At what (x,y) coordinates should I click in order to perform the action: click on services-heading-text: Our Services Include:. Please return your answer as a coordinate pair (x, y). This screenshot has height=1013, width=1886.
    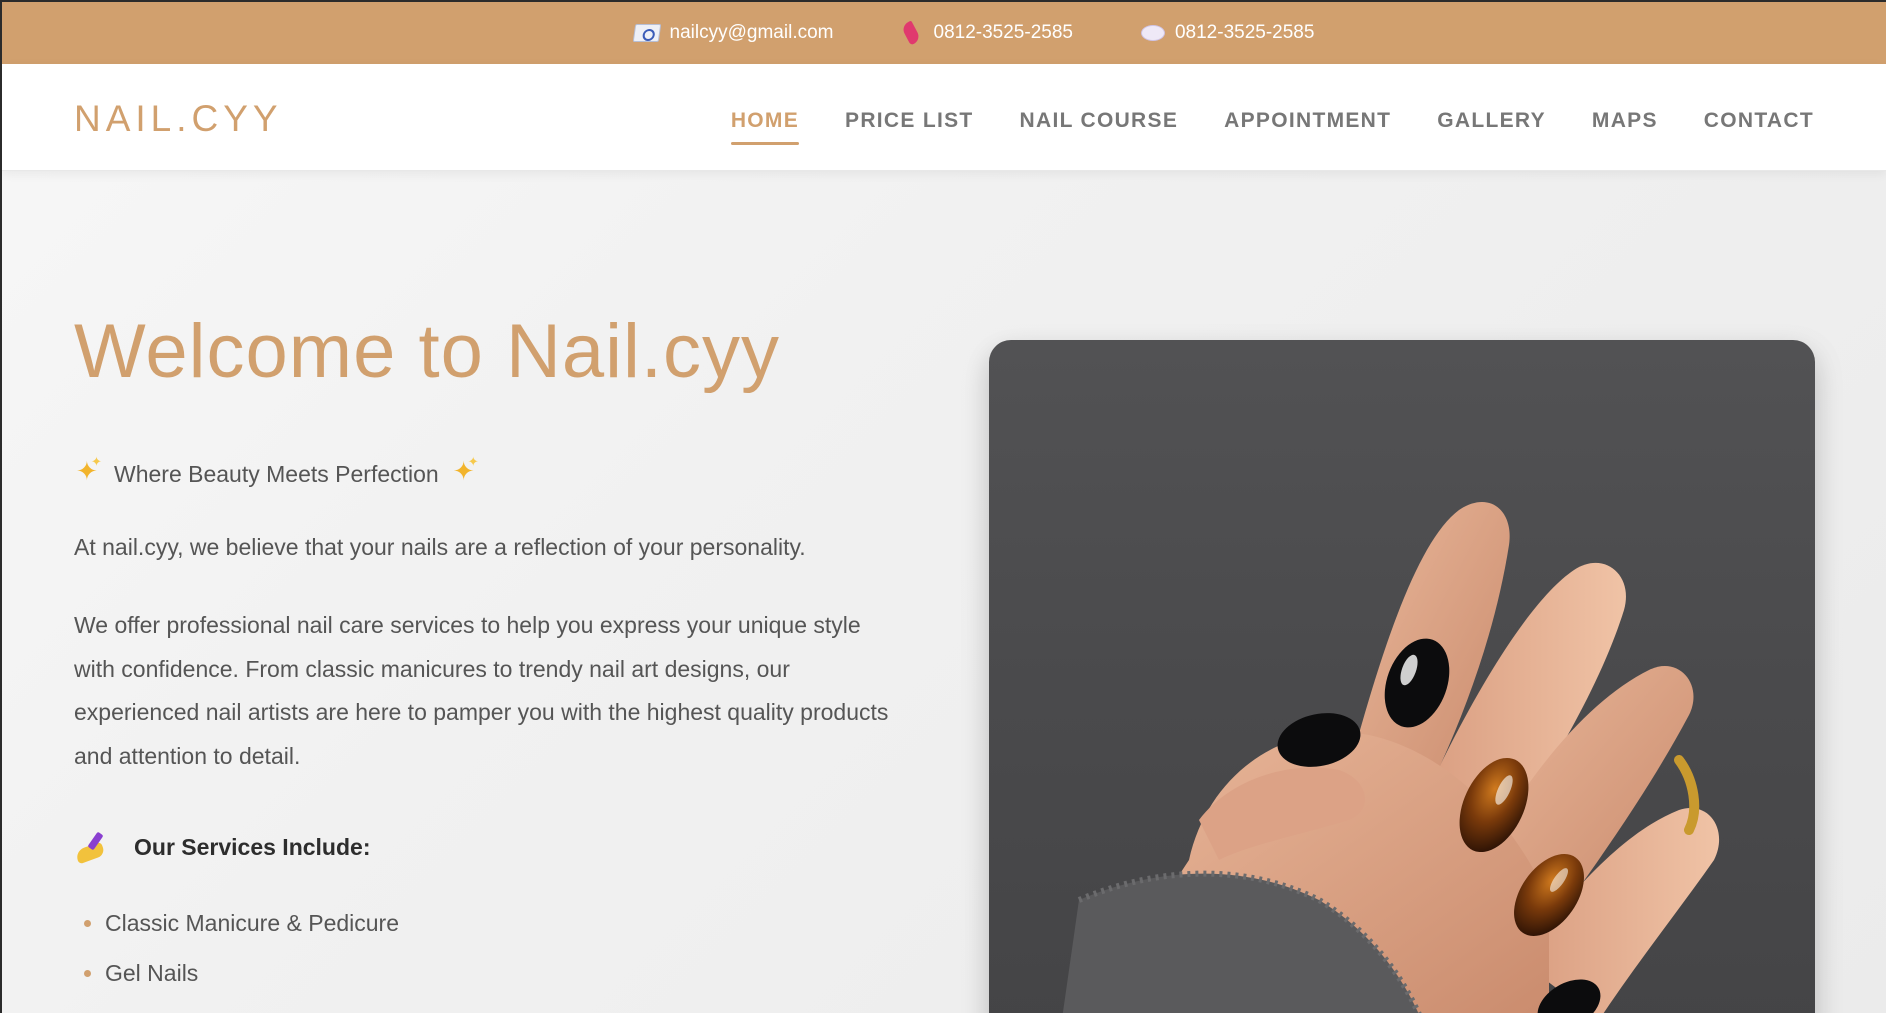
    Looking at the image, I should click on (252, 846).